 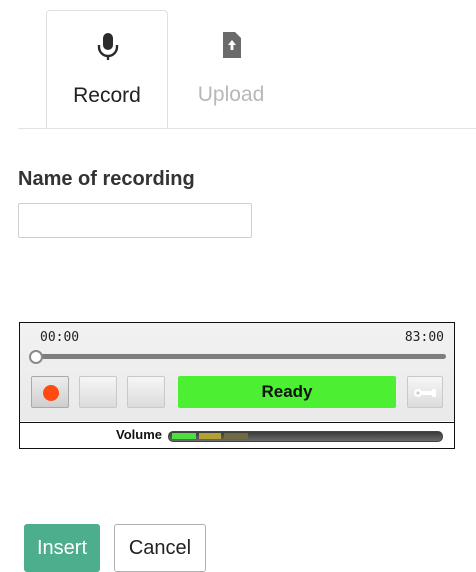 What do you see at coordinates (231, 94) in the screenshot?
I see `tab-upload-label: Upload` at bounding box center [231, 94].